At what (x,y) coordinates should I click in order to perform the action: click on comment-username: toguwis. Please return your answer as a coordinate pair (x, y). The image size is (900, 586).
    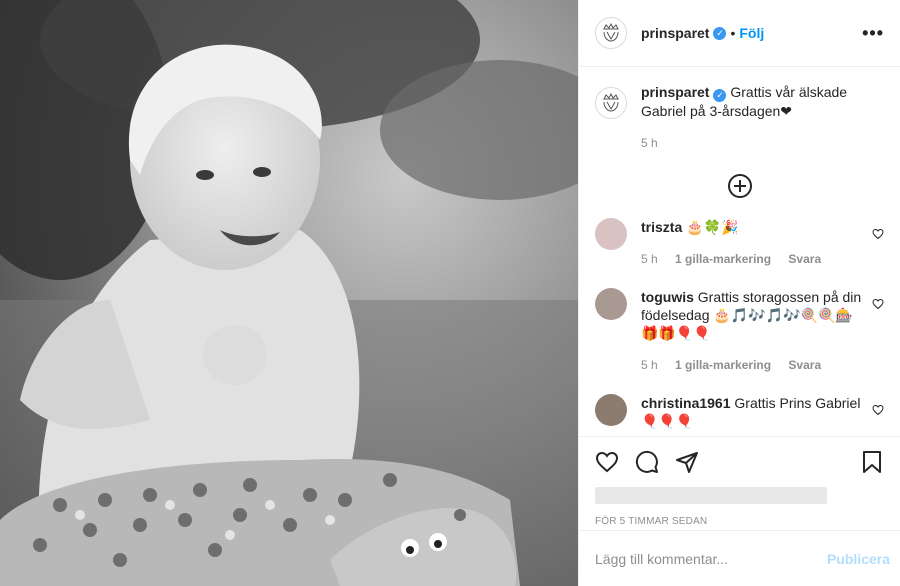
    Looking at the image, I should click on (667, 297).